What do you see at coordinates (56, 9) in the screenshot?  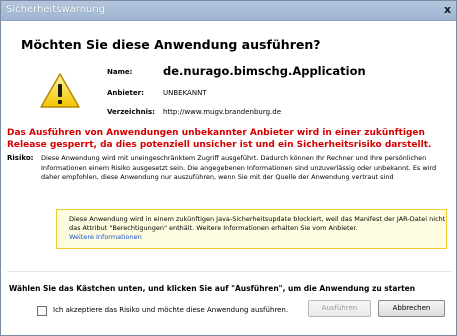 I see `window-title: Sicherheitswarnung` at bounding box center [56, 9].